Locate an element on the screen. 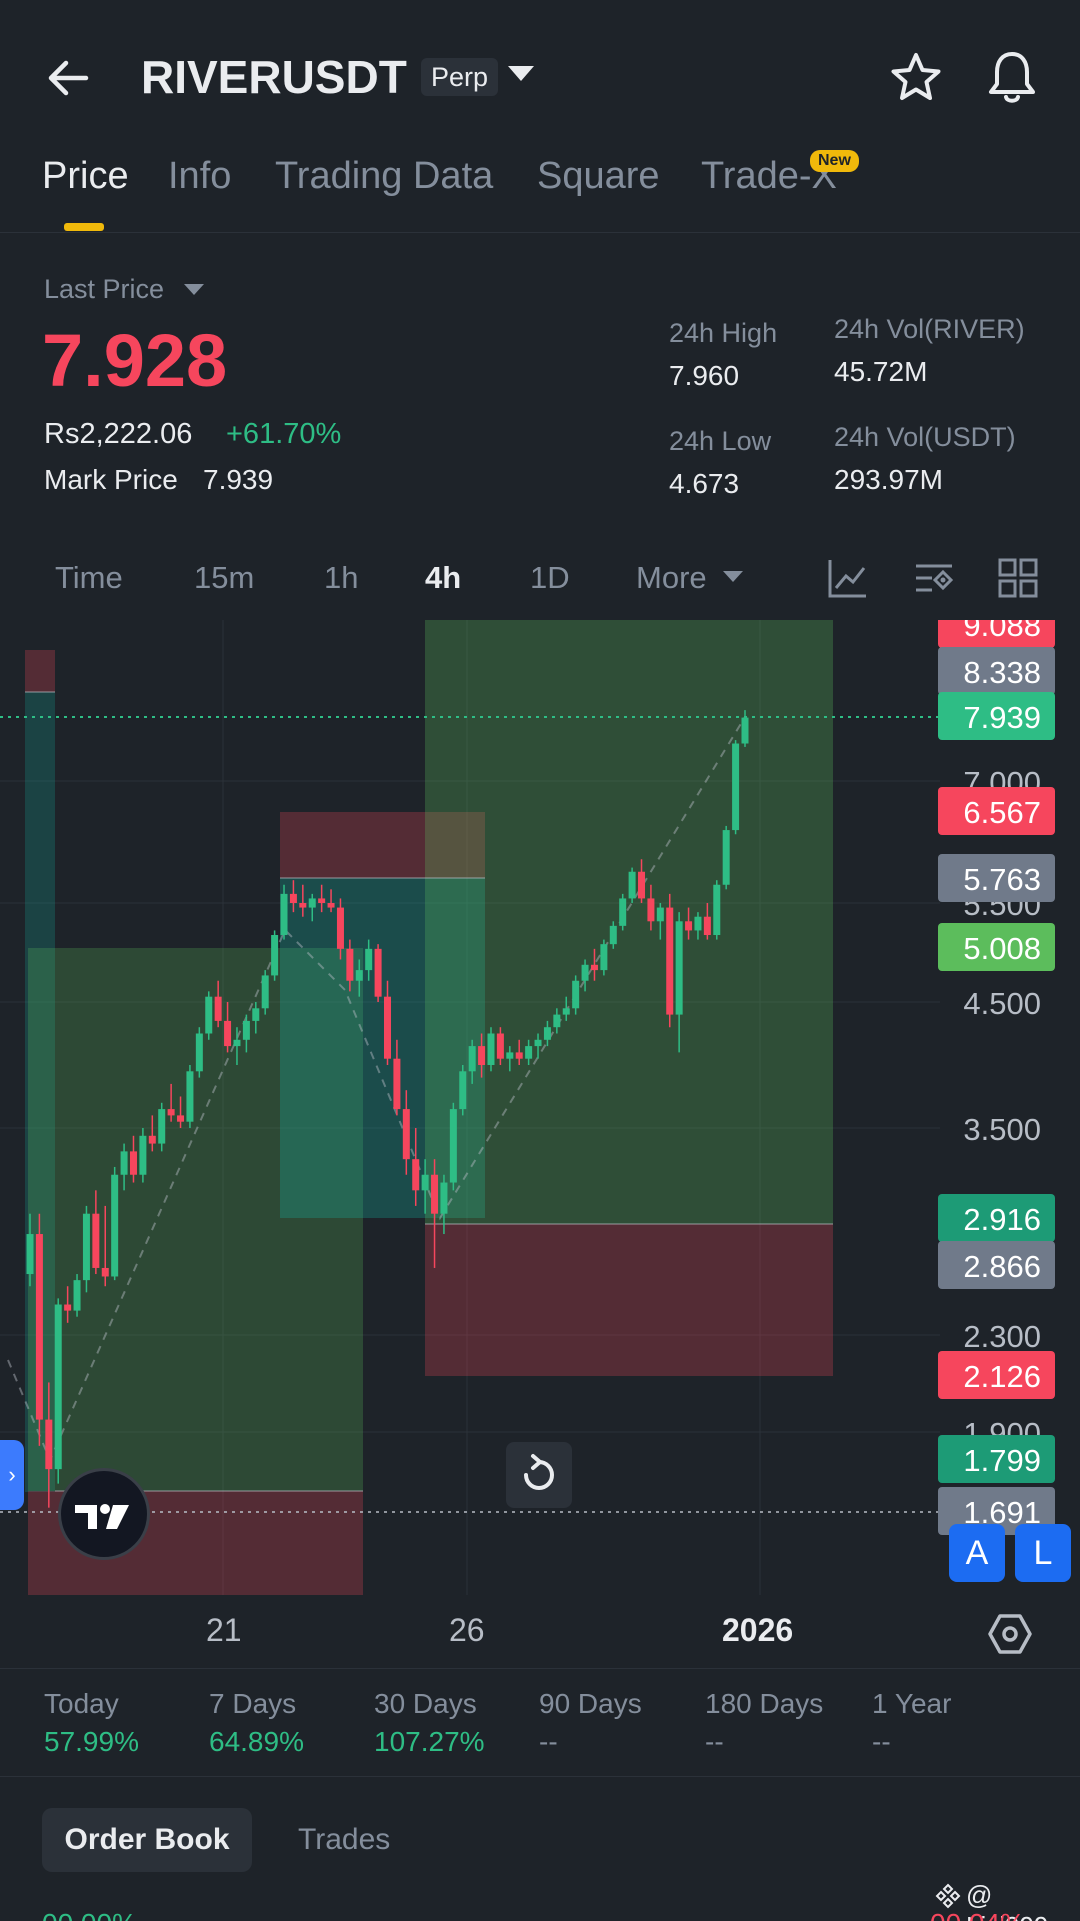 The width and height of the screenshot is (1080, 1921). symbol-title: RIVERUSDT is located at coordinates (274, 77).